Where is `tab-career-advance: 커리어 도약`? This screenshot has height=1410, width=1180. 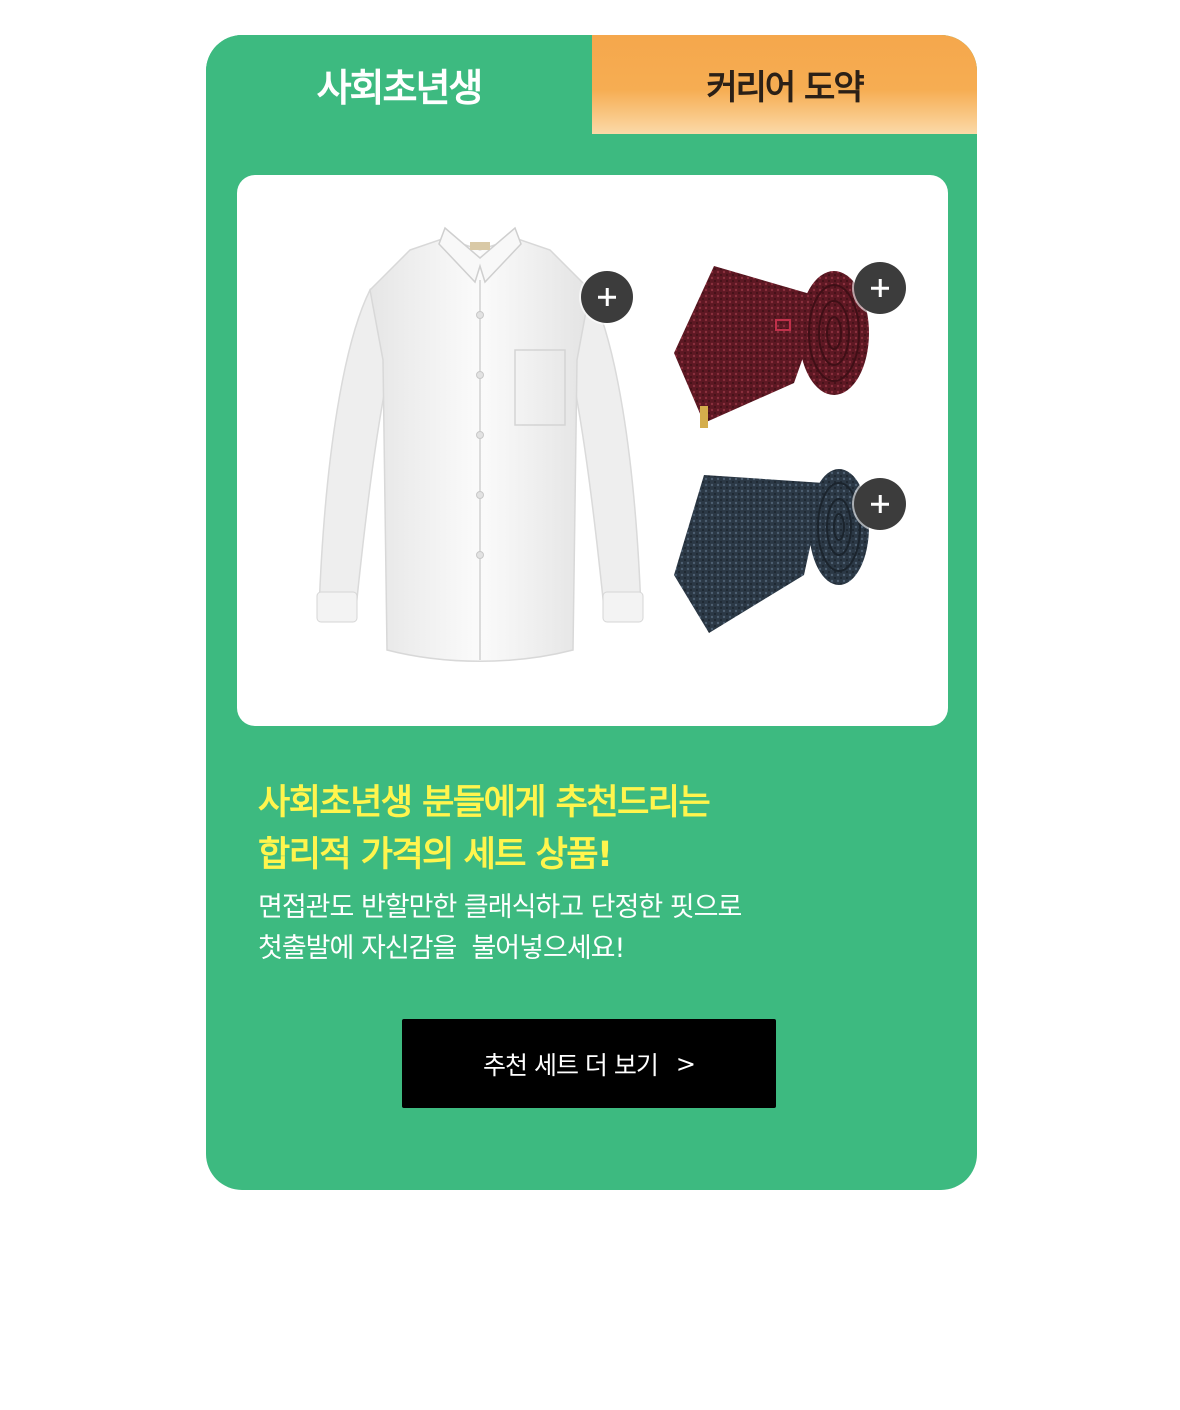
tab-career-advance: 커리어 도약 is located at coordinates (784, 84).